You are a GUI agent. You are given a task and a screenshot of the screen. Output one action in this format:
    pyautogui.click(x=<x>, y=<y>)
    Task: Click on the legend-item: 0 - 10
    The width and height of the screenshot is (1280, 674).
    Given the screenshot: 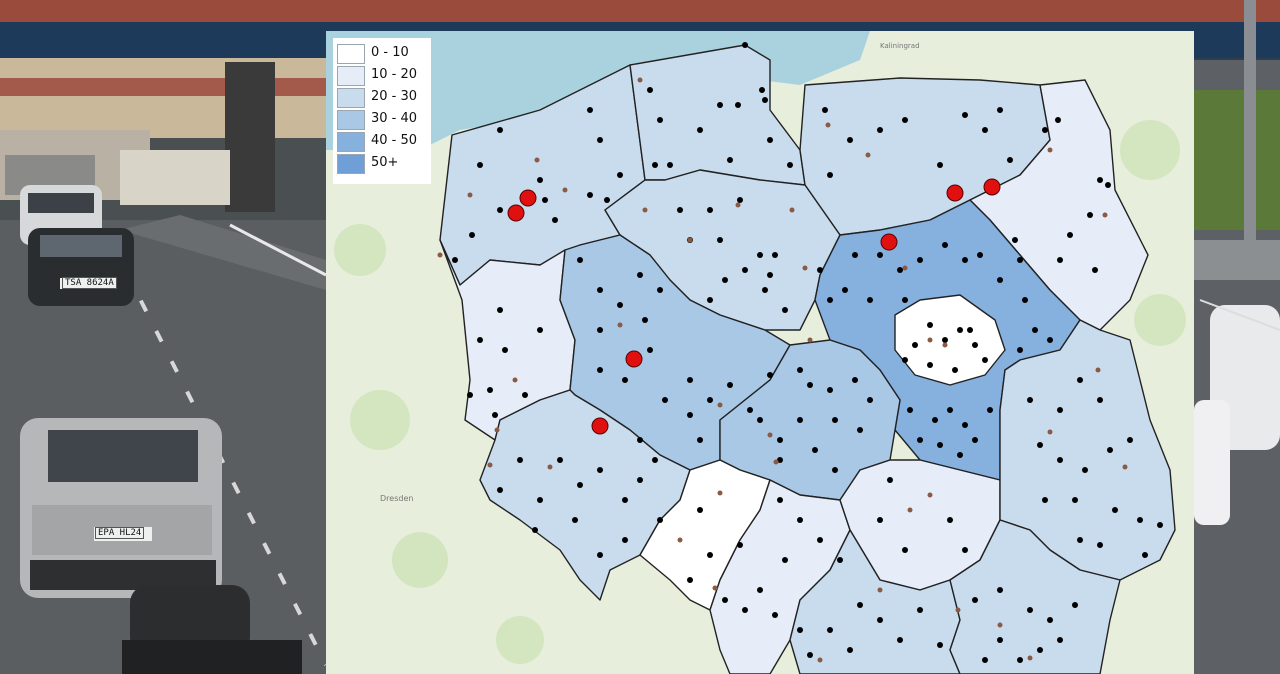 What is the action you would take?
    pyautogui.click(x=383, y=53)
    